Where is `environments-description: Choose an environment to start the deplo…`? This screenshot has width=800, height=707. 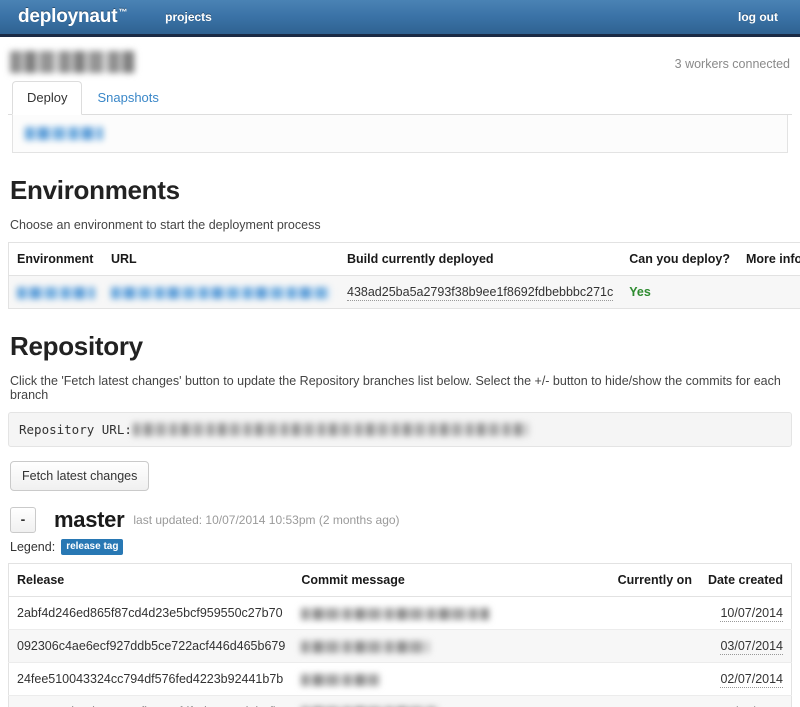 environments-description: Choose an environment to start the deplo… is located at coordinates (165, 224).